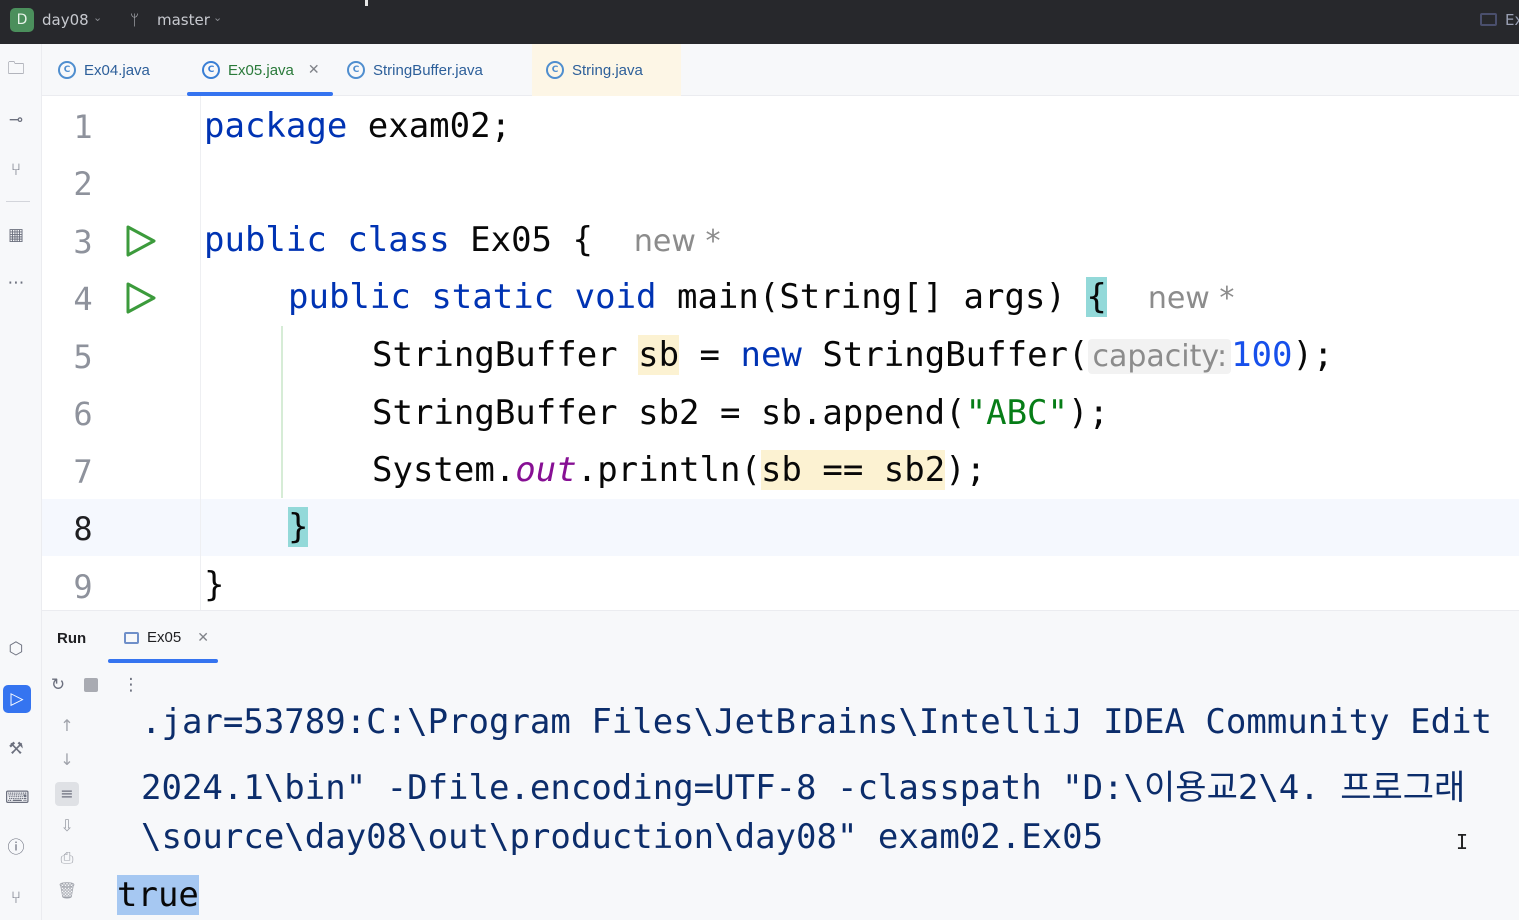 The height and width of the screenshot is (920, 1519). Describe the element at coordinates (16, 848) in the screenshot. I see `problems-icon: ⓘ` at that location.